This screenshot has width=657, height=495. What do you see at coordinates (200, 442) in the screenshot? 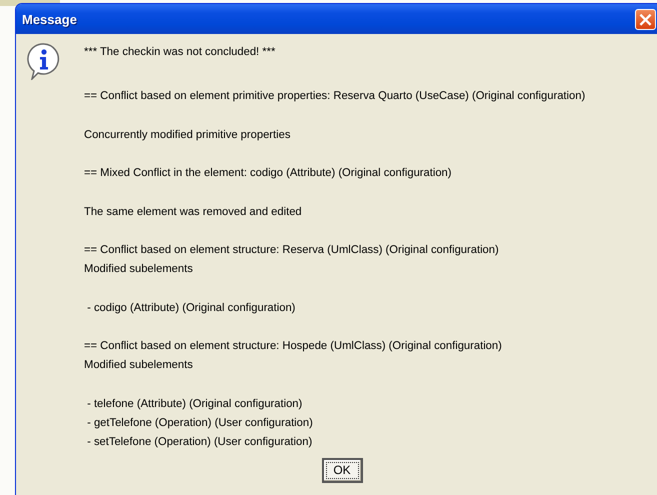
I see `message-text: - setTelefone (Operation) (User configuration)` at bounding box center [200, 442].